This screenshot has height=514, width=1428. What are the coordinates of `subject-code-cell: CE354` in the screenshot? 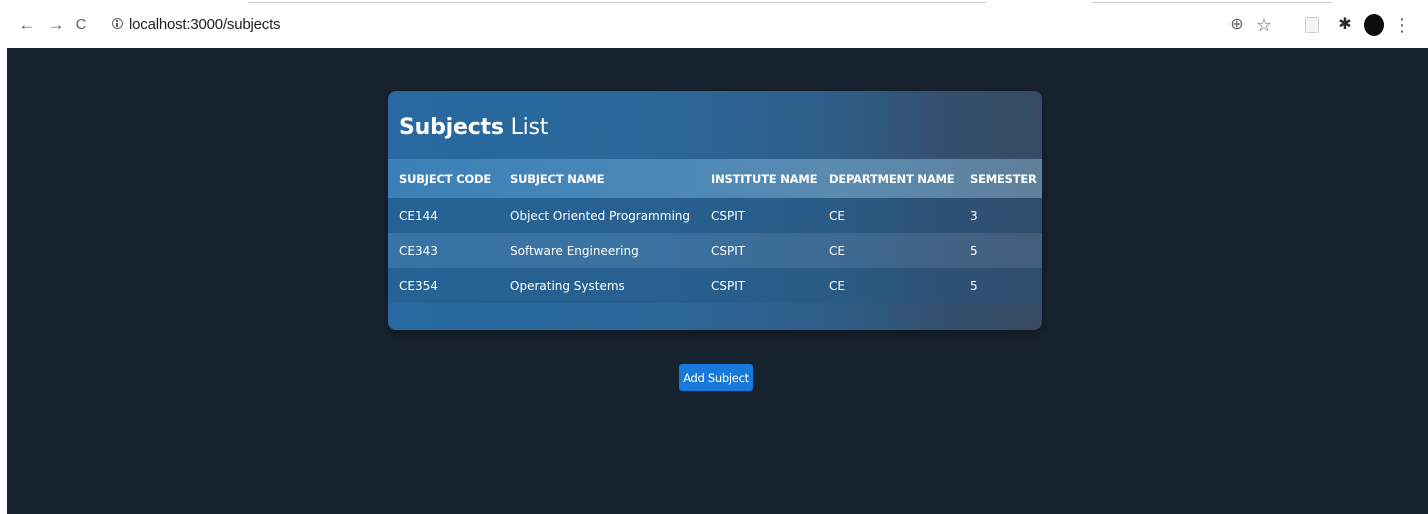 It's located at (418, 285).